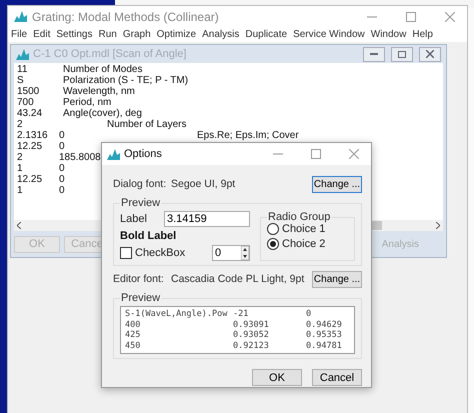 This screenshot has width=474, height=413. Describe the element at coordinates (388, 34) in the screenshot. I see `menu-item: Window` at that location.